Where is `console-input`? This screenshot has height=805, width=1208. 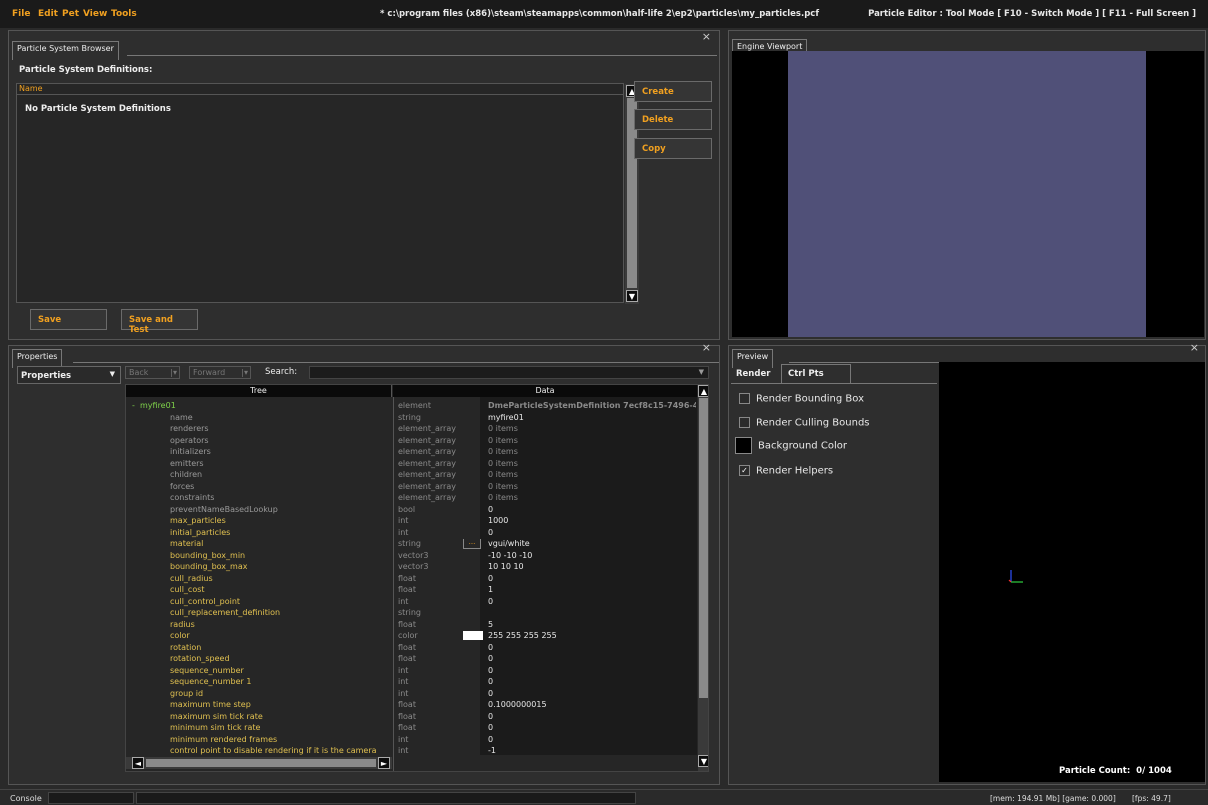 console-input is located at coordinates (386, 798).